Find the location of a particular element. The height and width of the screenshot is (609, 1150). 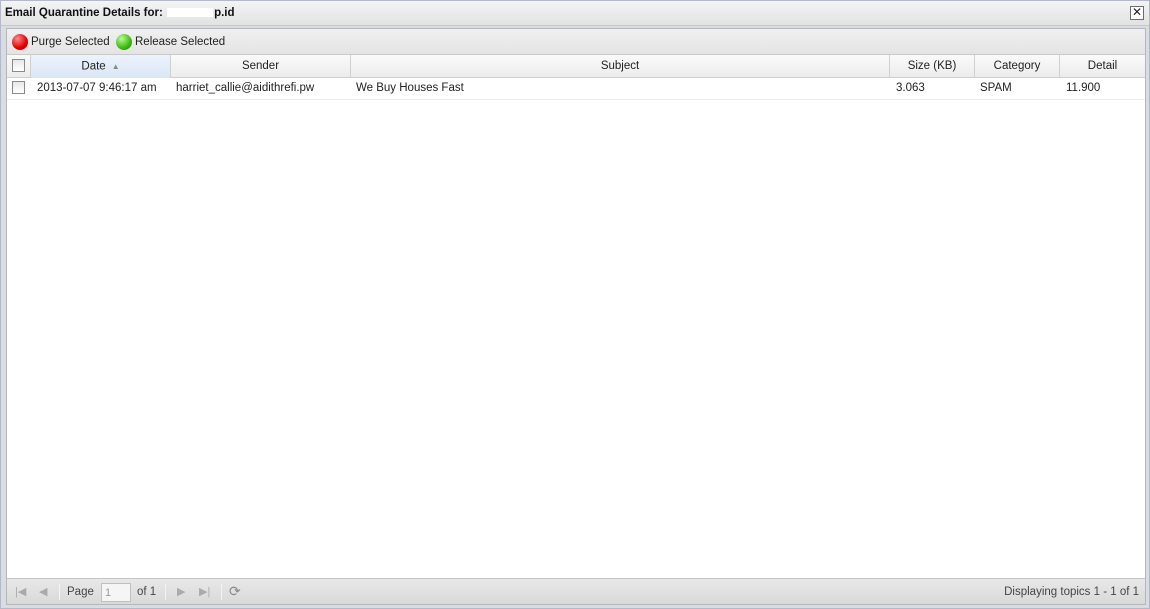

header-date: Date ▲ is located at coordinates (101, 66).